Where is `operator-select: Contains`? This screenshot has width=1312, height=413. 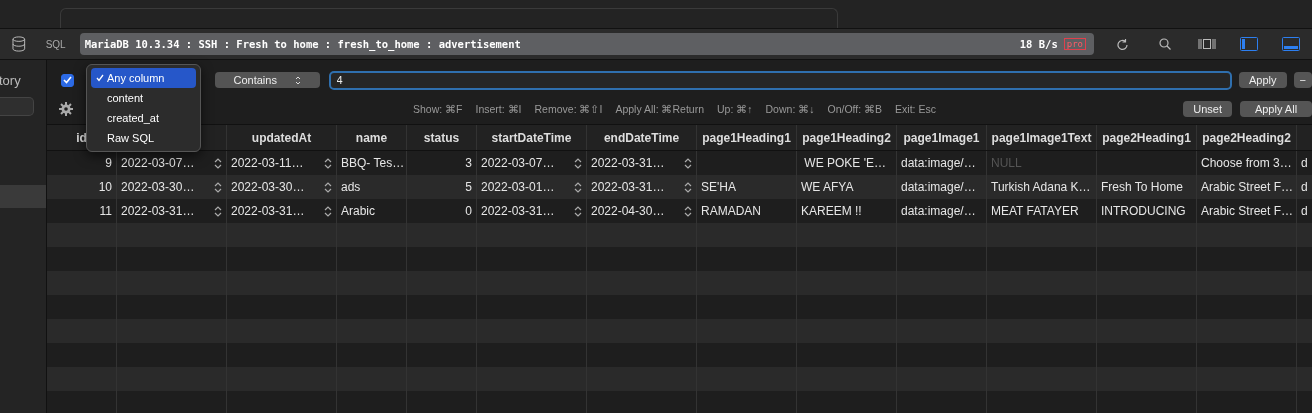 operator-select: Contains is located at coordinates (267, 80).